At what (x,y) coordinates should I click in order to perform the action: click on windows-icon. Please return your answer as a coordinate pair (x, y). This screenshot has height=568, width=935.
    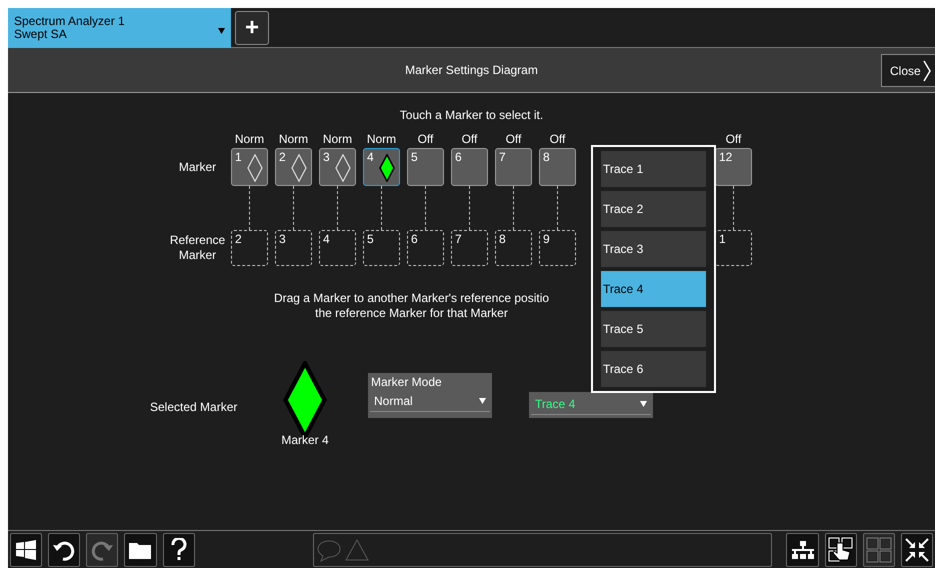
    Looking at the image, I should click on (26, 549).